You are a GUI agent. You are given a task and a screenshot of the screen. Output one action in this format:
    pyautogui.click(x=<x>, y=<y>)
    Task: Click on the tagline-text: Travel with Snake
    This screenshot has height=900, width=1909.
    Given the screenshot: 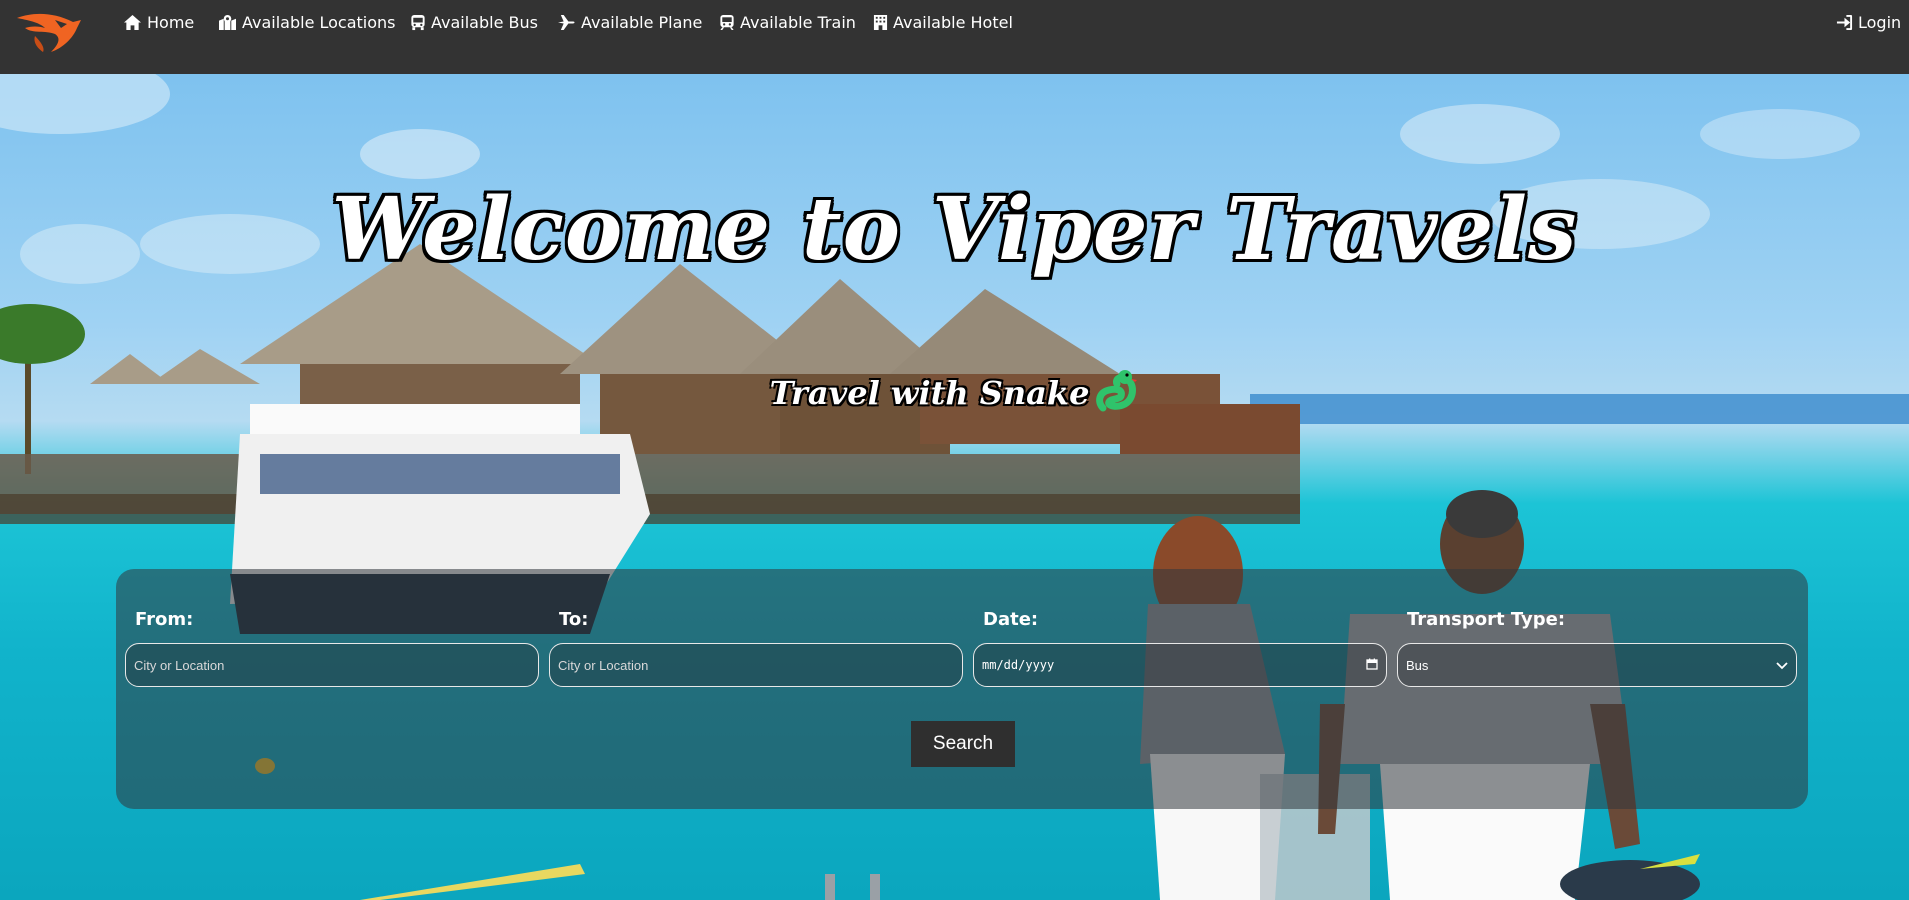 What is the action you would take?
    pyautogui.click(x=929, y=393)
    